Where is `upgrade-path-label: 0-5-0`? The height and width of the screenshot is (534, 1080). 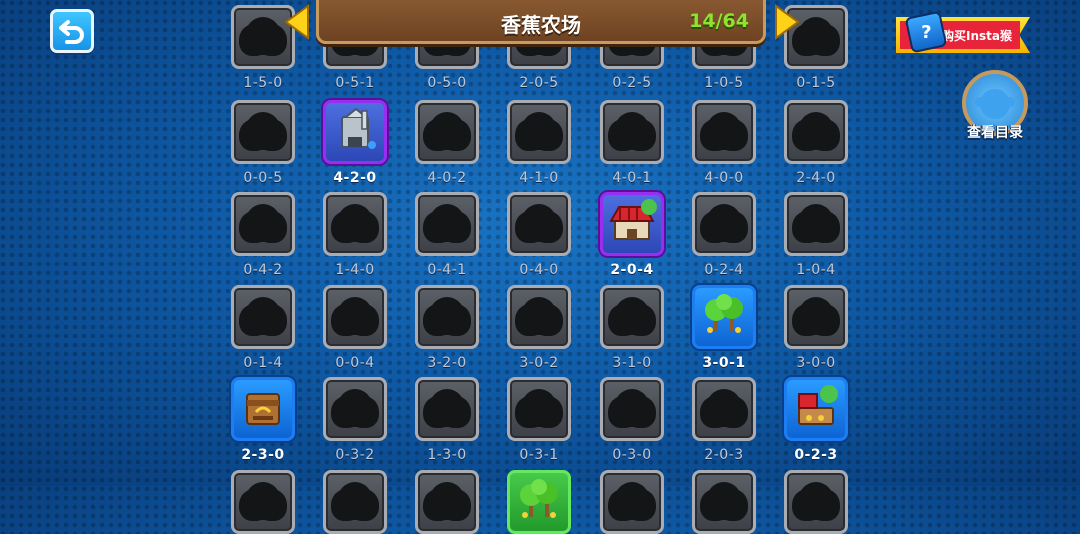 upgrade-path-label: 0-5-0 is located at coordinates (447, 83).